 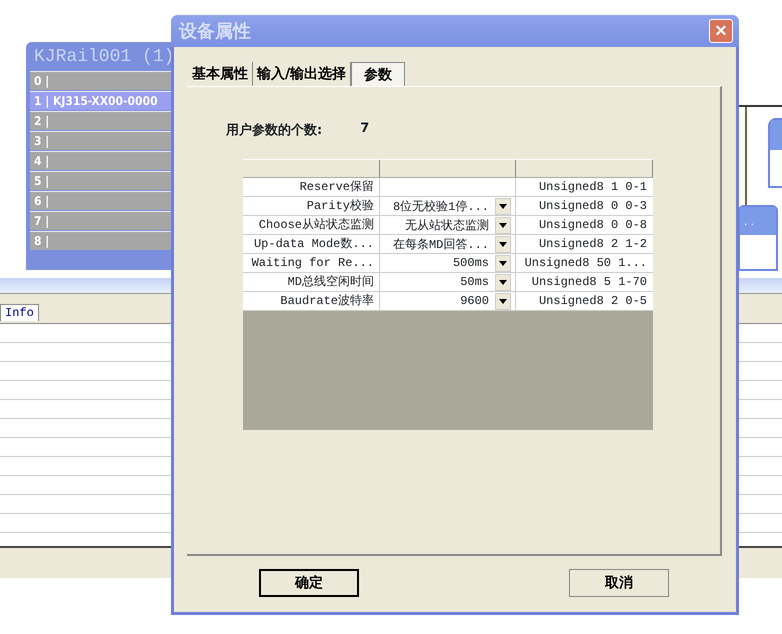 I want to click on count-label: 用户参数的个数:, so click(x=274, y=130).